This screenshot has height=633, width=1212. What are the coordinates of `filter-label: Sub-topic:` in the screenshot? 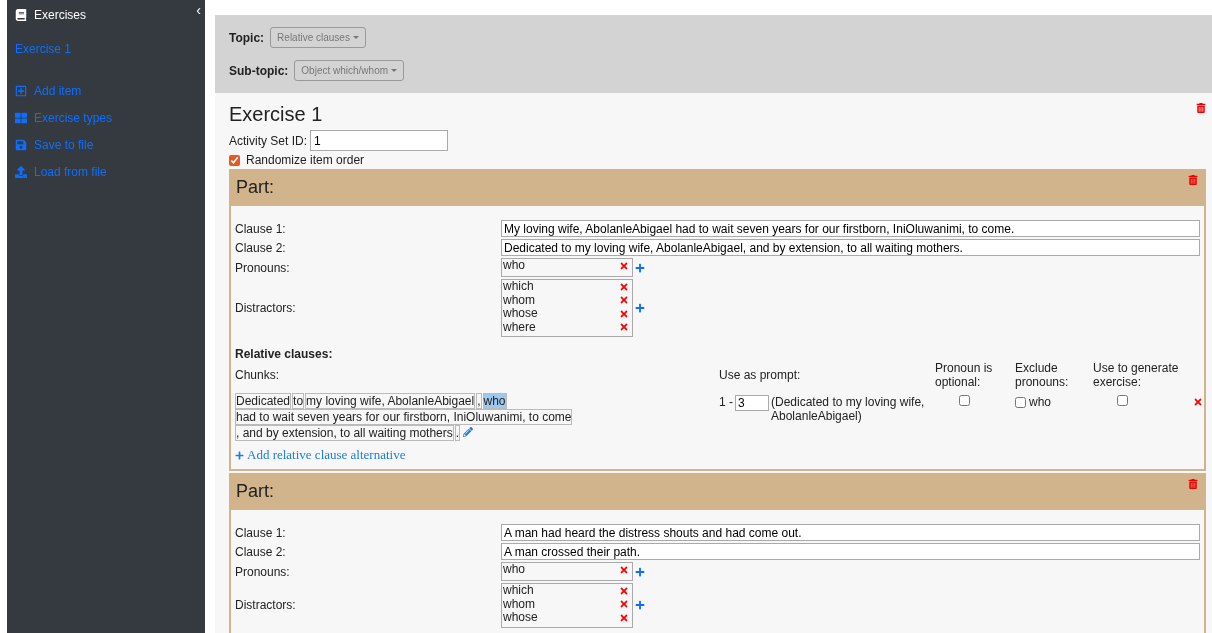 It's located at (259, 70).